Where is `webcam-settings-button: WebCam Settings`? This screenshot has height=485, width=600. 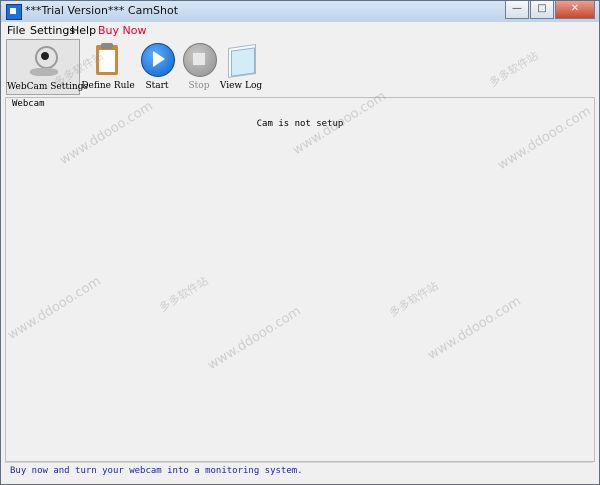
webcam-settings-button: WebCam Settings is located at coordinates (47, 67).